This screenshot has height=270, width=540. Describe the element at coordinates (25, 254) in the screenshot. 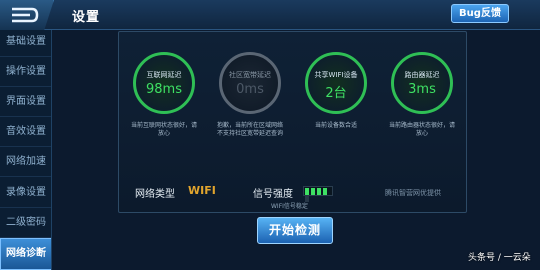

I see `sidebar-item-network-diagnosis: 网络诊断` at that location.